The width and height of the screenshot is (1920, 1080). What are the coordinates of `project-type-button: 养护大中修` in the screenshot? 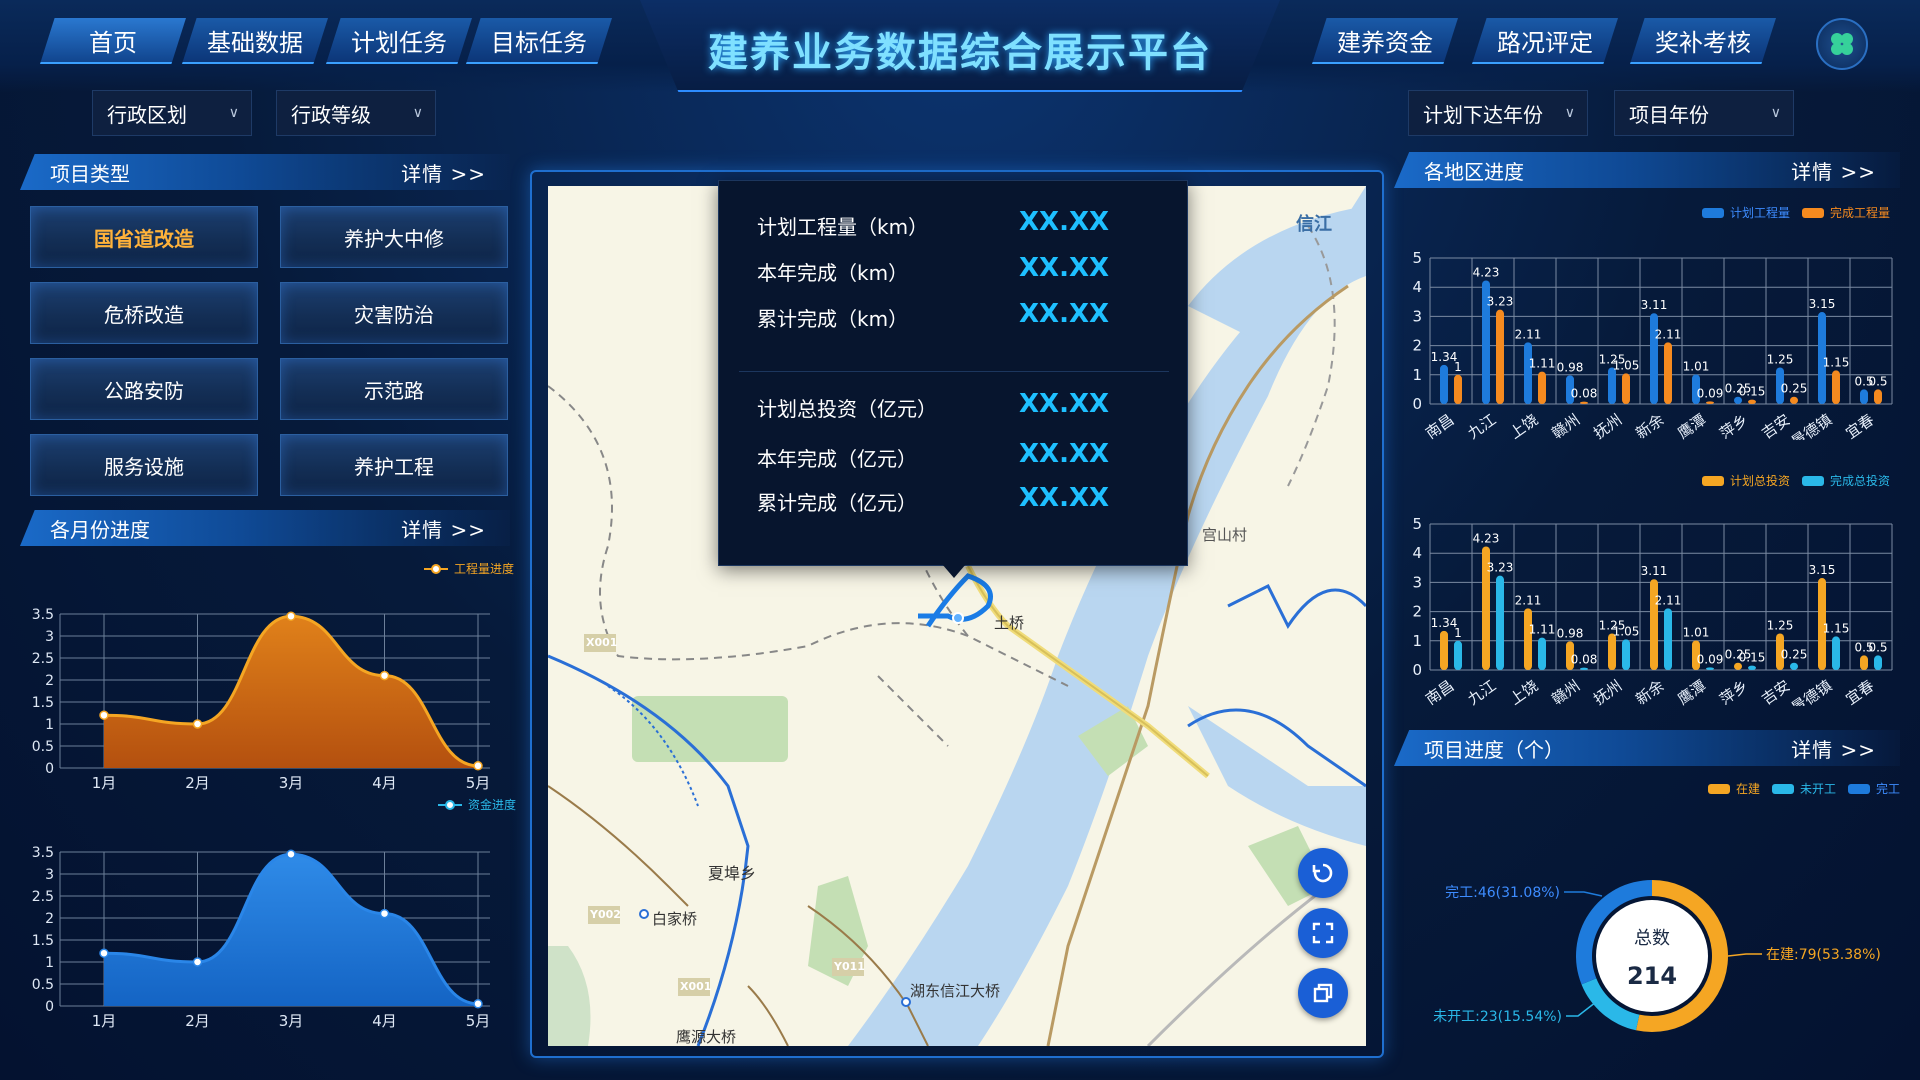 It's located at (394, 237).